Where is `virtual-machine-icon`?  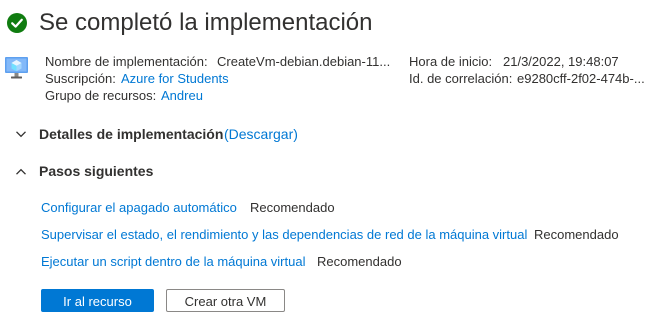 virtual-machine-icon is located at coordinates (16, 68).